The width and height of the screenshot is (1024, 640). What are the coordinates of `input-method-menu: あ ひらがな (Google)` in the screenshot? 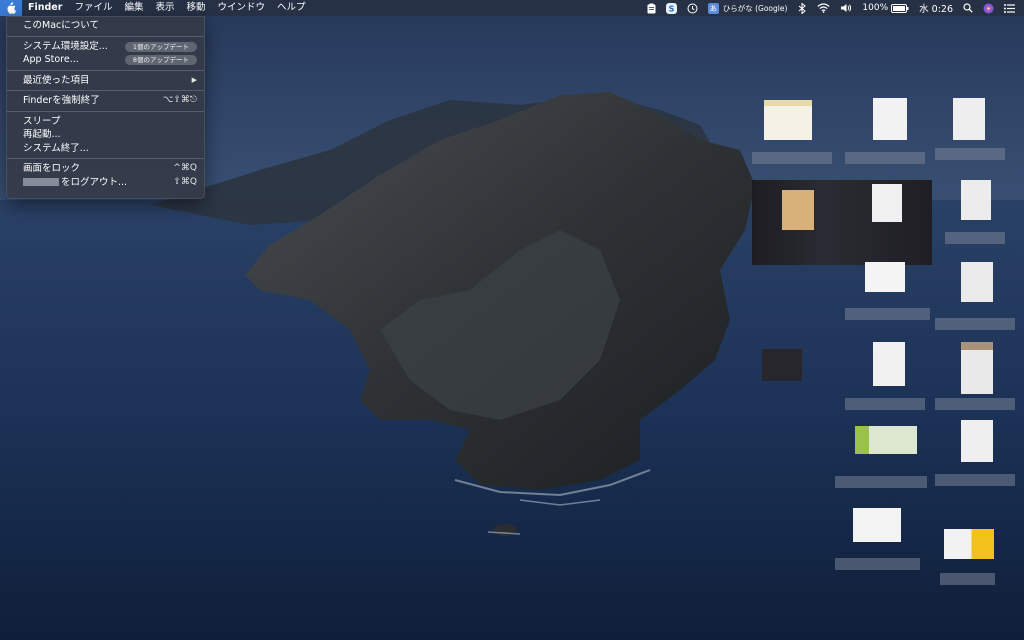 It's located at (748, 8).